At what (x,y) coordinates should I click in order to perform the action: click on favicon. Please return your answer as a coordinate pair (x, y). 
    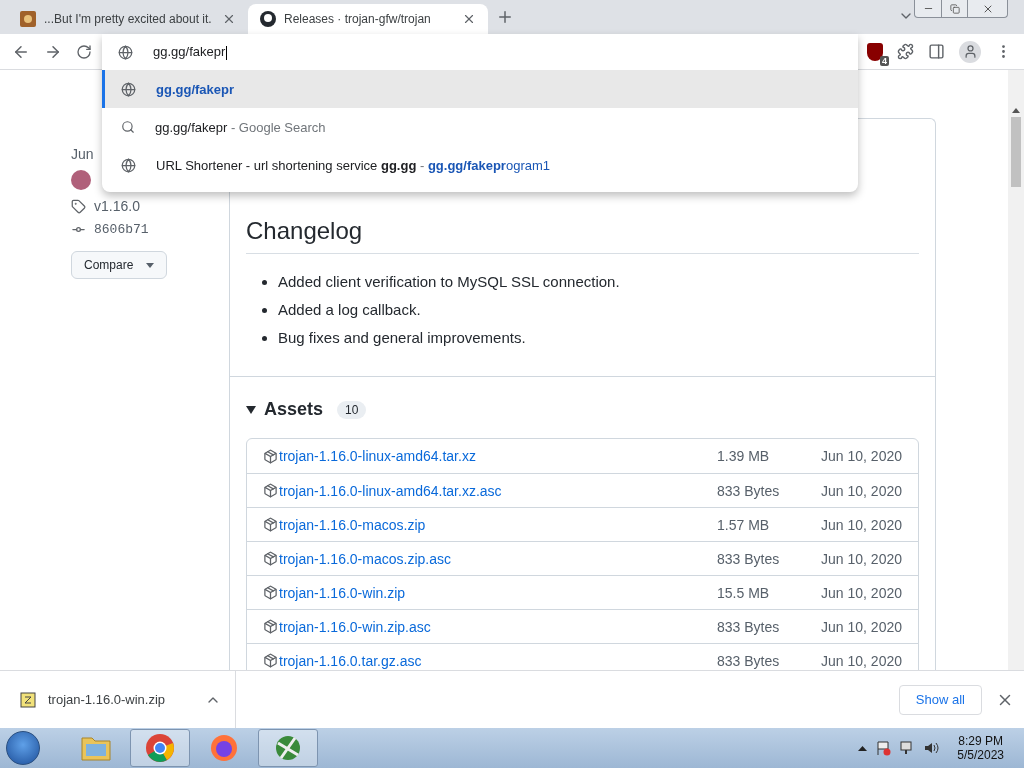
    Looking at the image, I should click on (28, 19).